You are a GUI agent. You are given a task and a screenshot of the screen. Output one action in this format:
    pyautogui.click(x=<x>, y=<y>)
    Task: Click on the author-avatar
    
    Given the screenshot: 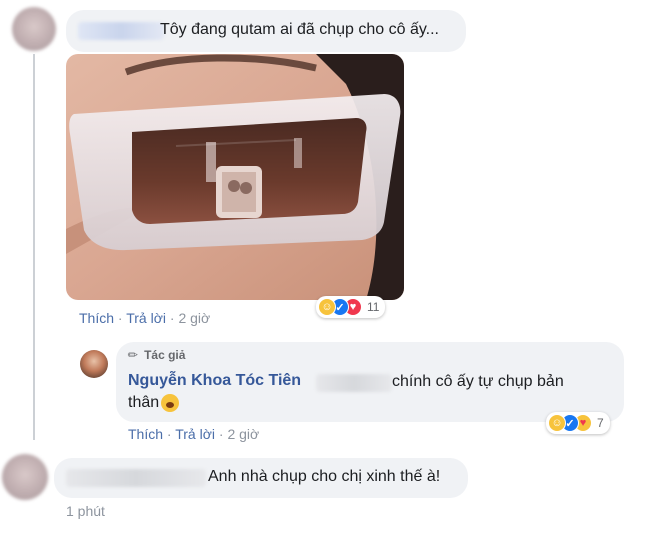 What is the action you would take?
    pyautogui.click(x=94, y=364)
    